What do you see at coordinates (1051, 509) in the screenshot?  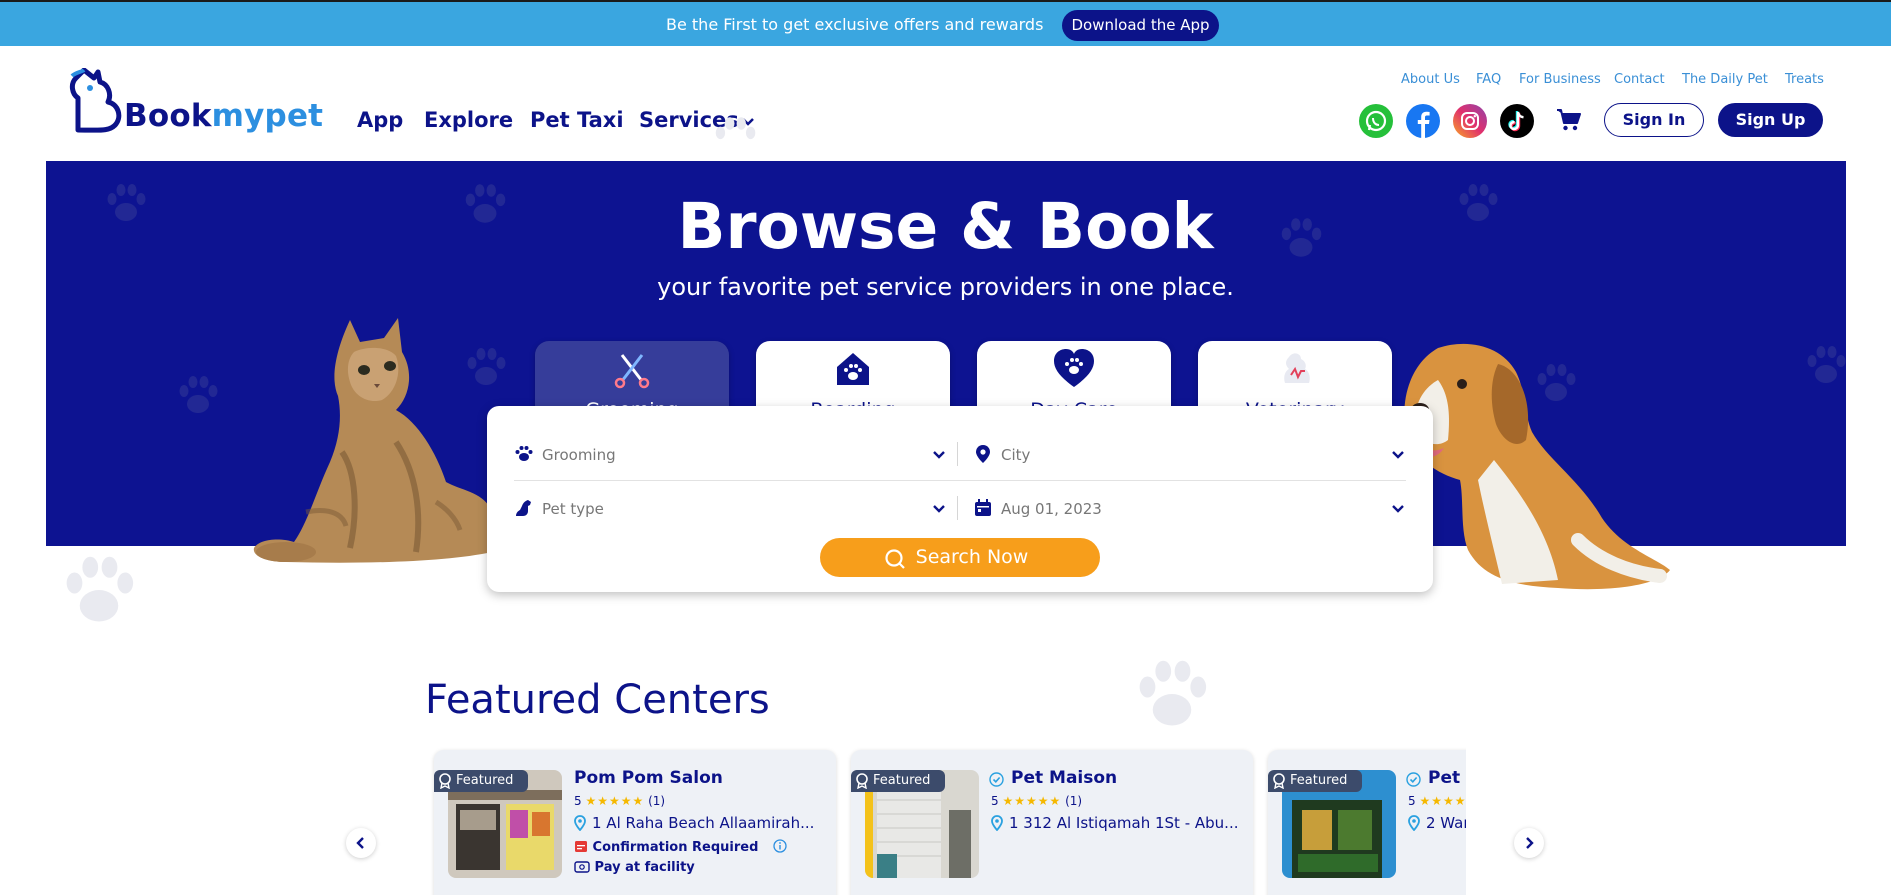 I see `date-picker-value: Aug 01, 2023` at bounding box center [1051, 509].